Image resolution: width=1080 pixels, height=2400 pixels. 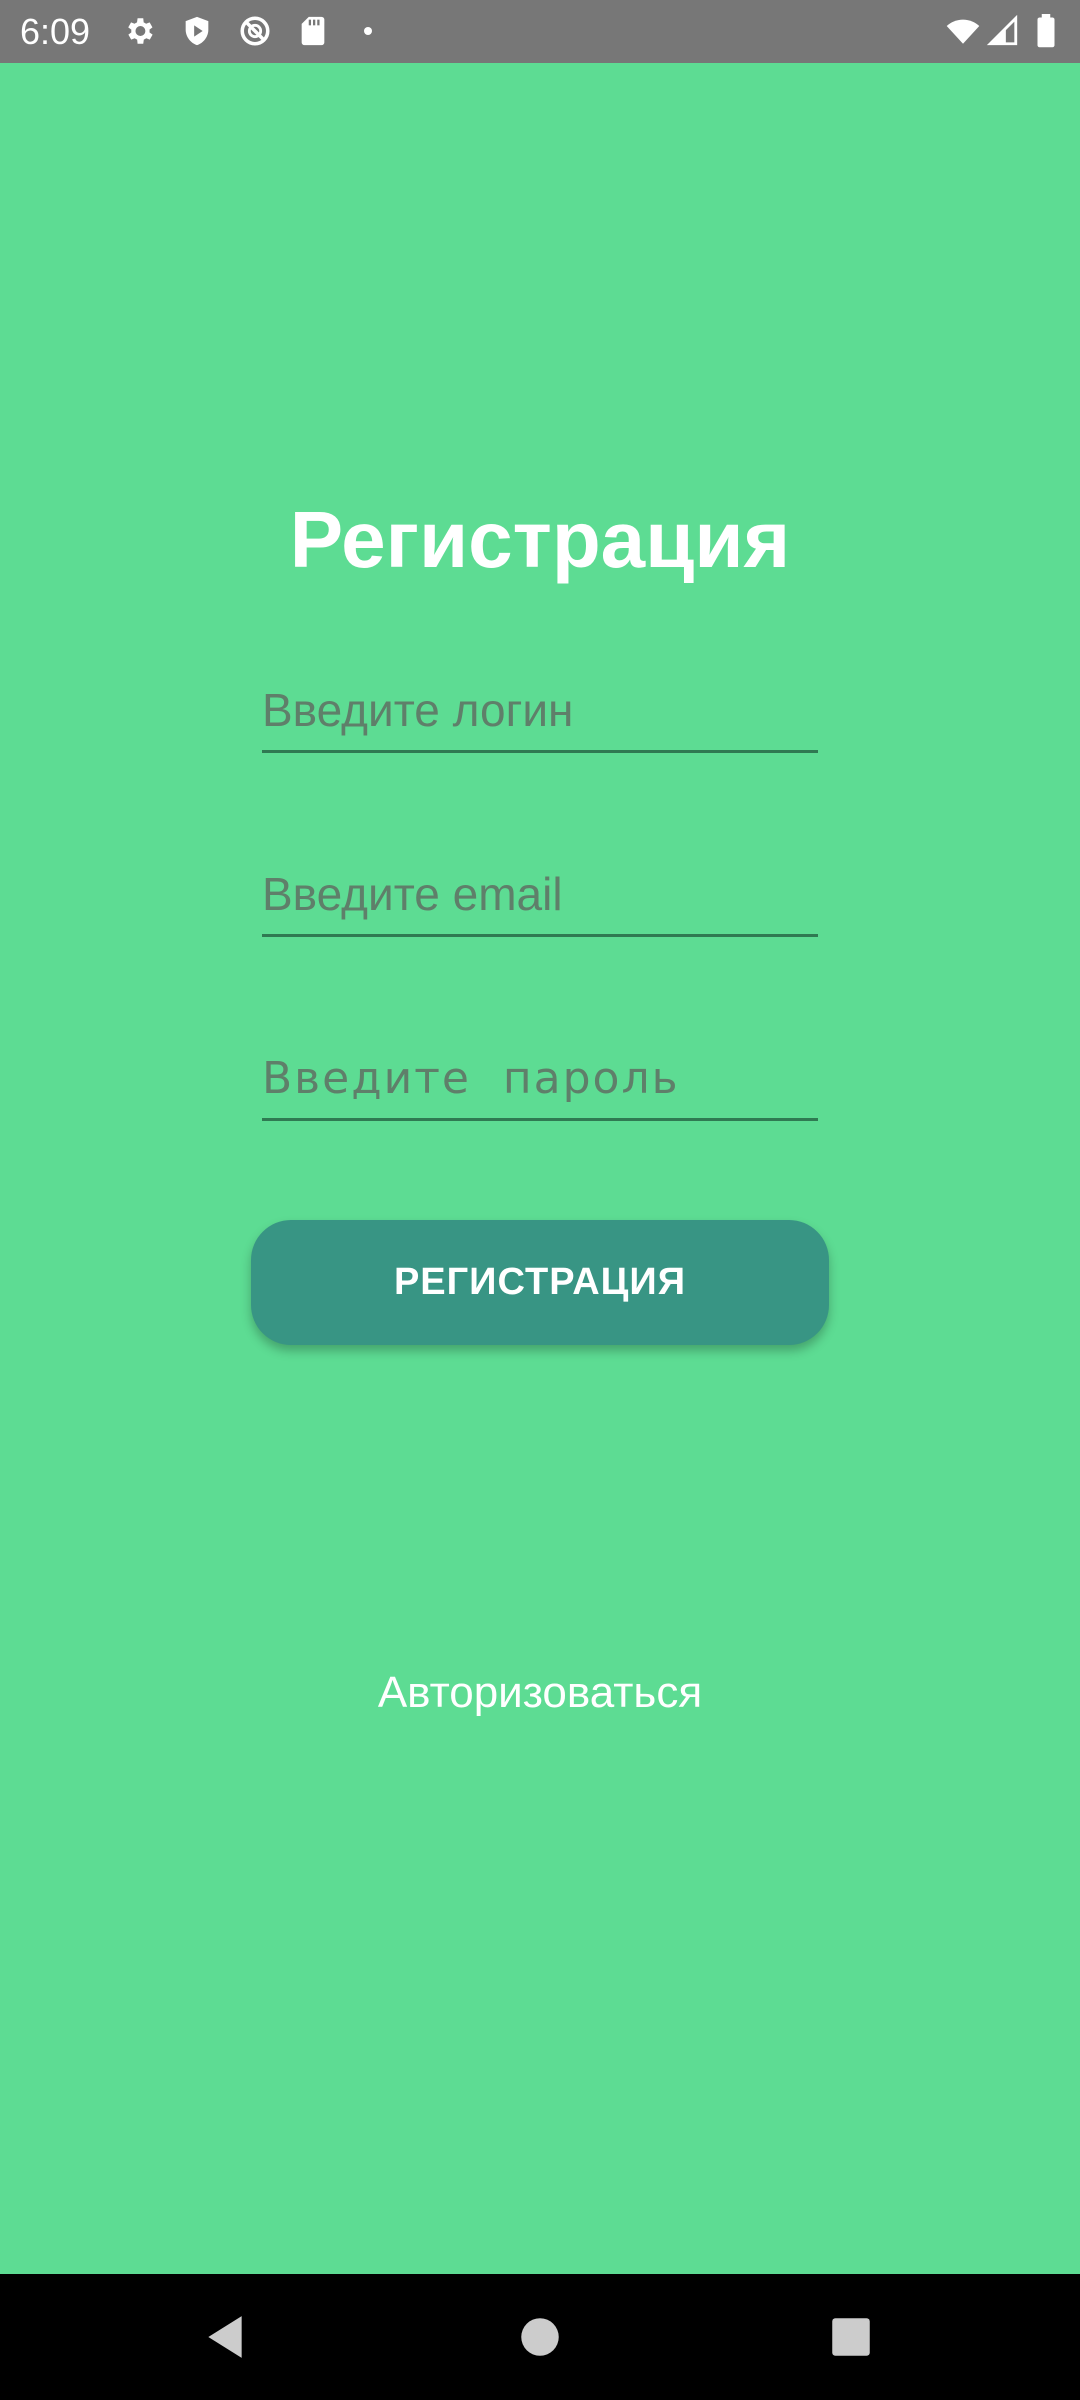 I want to click on do-not-disturb-icon, so click(x=255, y=31).